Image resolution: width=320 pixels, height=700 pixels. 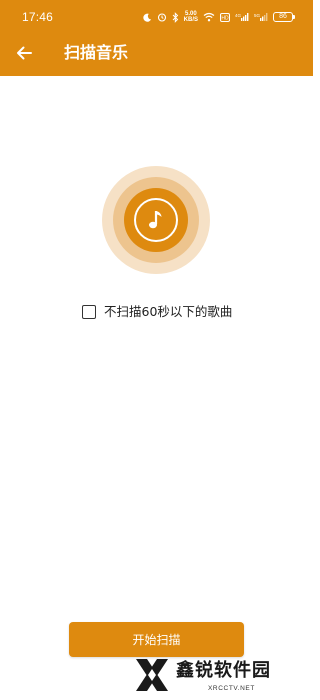 What do you see at coordinates (175, 17) in the screenshot?
I see `bluetooth-icon` at bounding box center [175, 17].